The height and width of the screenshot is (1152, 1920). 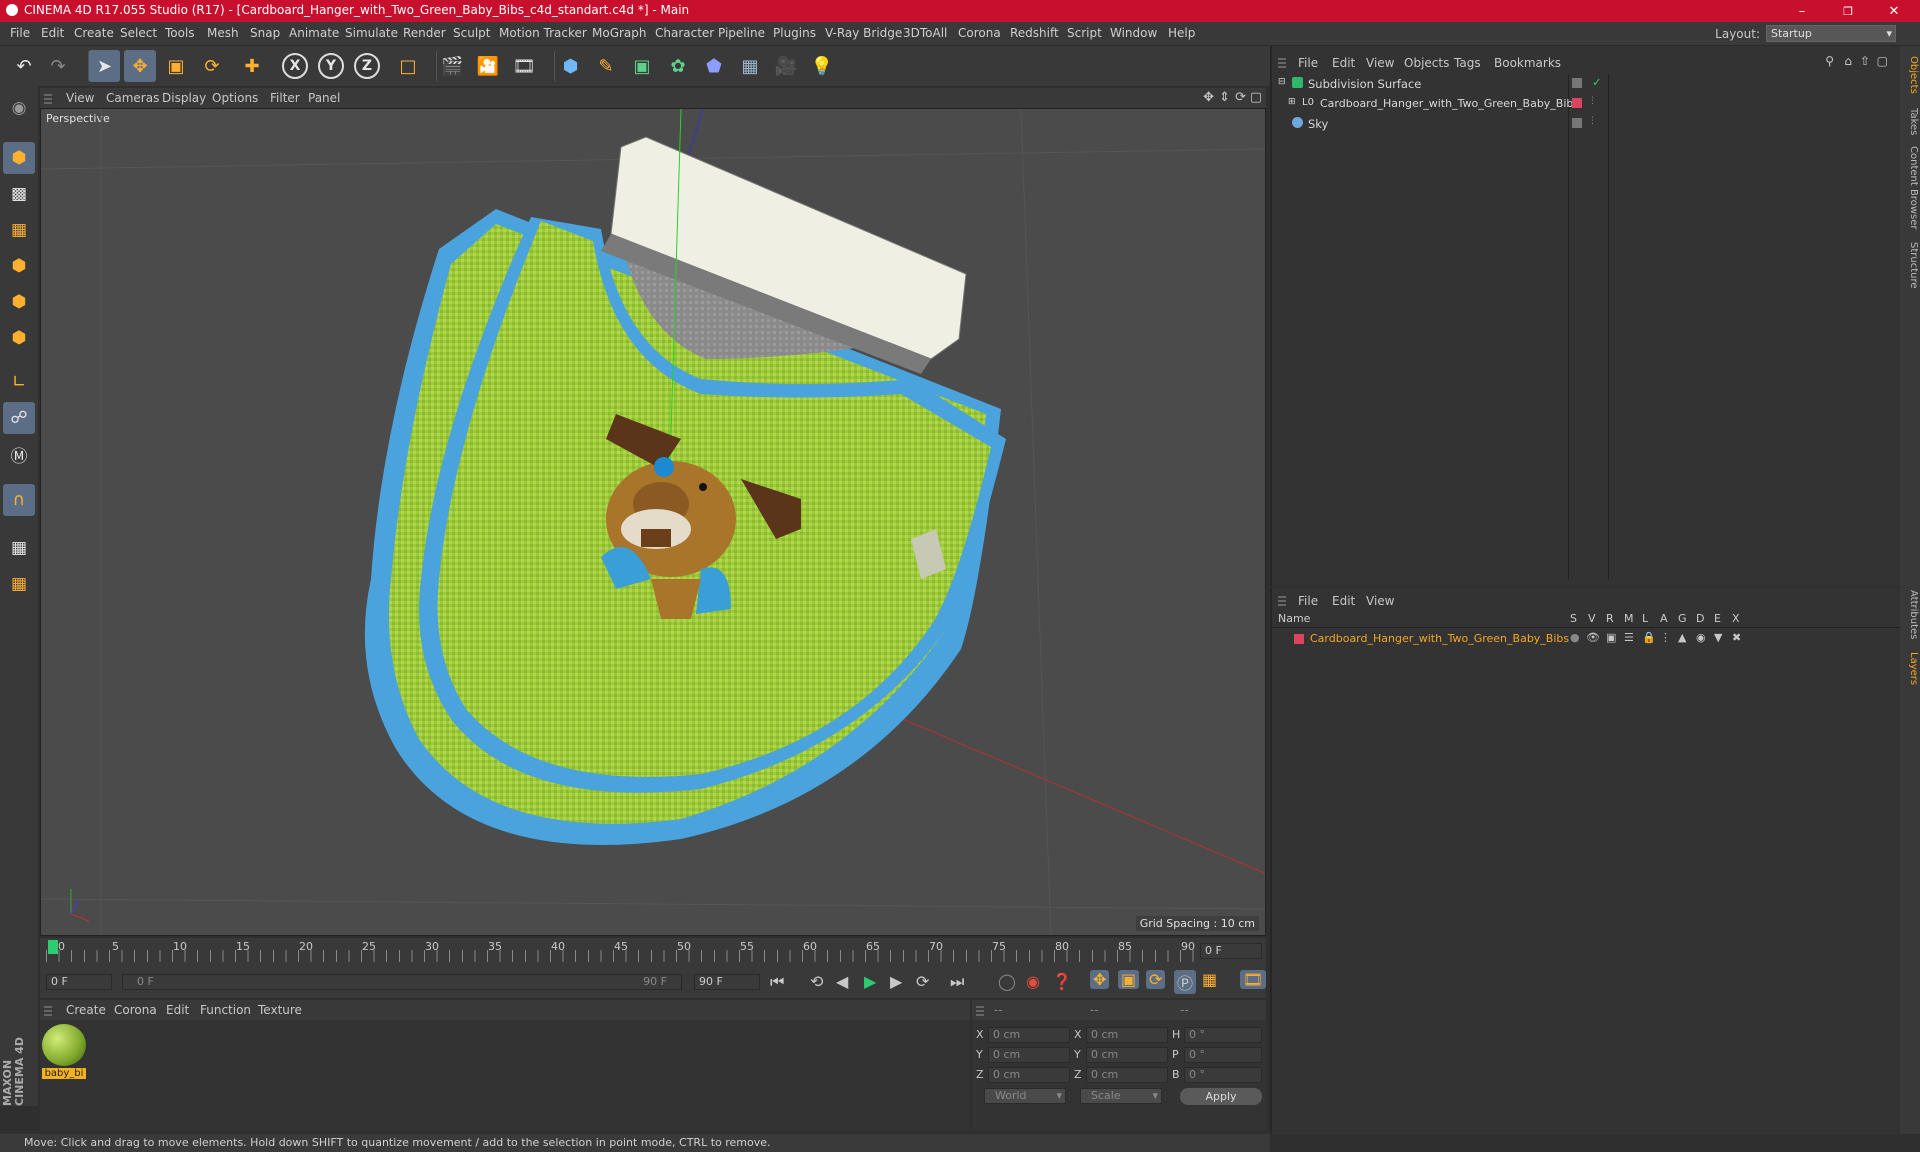 I want to click on timeline-window-icon: 🎞, so click(x=1253, y=979).